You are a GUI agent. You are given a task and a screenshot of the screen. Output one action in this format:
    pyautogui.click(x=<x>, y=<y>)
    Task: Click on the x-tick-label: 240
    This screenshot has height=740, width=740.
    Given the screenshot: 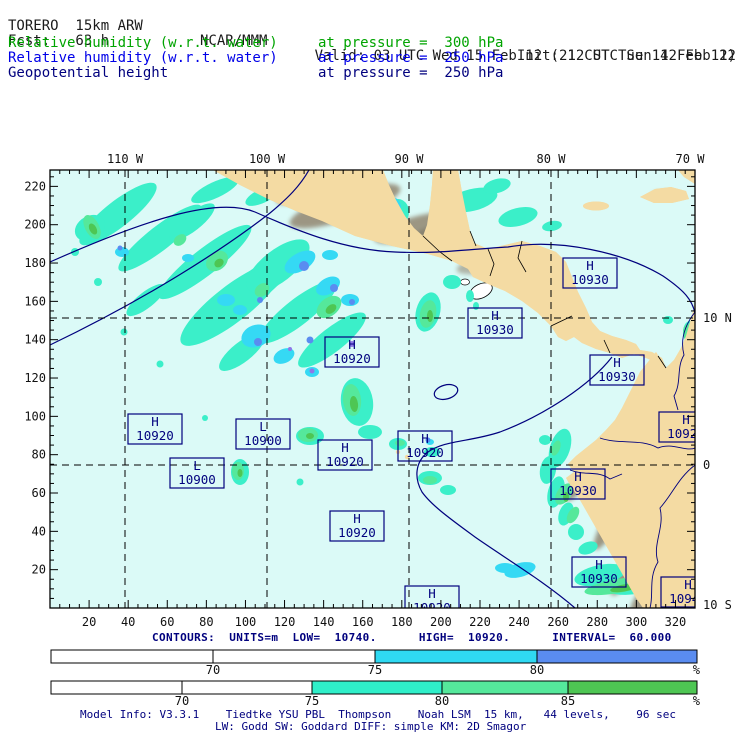 What is the action you would take?
    pyautogui.click(x=519, y=622)
    